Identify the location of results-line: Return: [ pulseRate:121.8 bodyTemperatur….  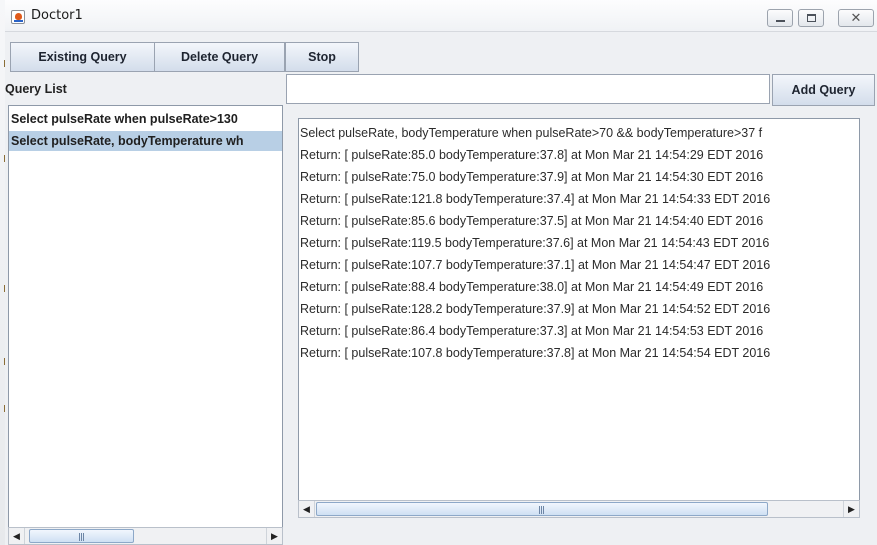
(535, 199).